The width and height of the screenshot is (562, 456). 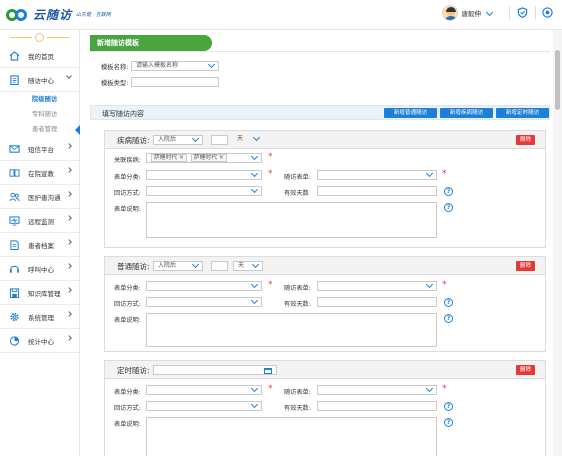 I want to click on form-category-label: 表单分类:, so click(x=127, y=177).